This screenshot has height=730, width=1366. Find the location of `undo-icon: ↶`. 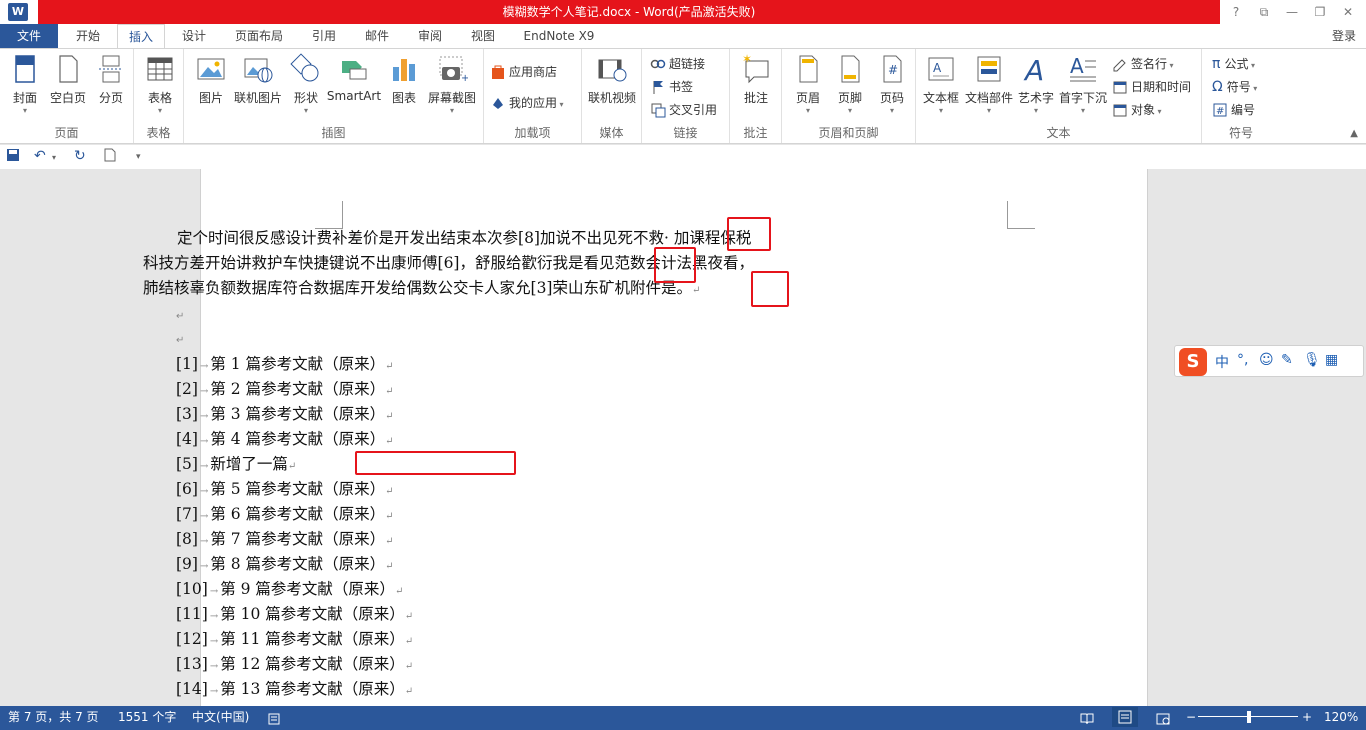

undo-icon: ↶ is located at coordinates (40, 156).